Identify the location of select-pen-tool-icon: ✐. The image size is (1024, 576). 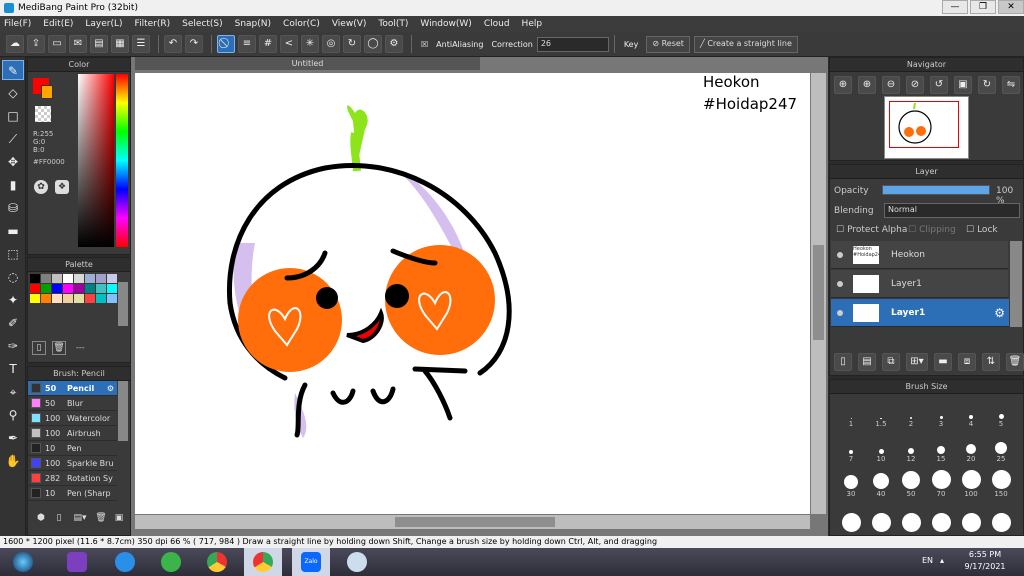
(13, 323).